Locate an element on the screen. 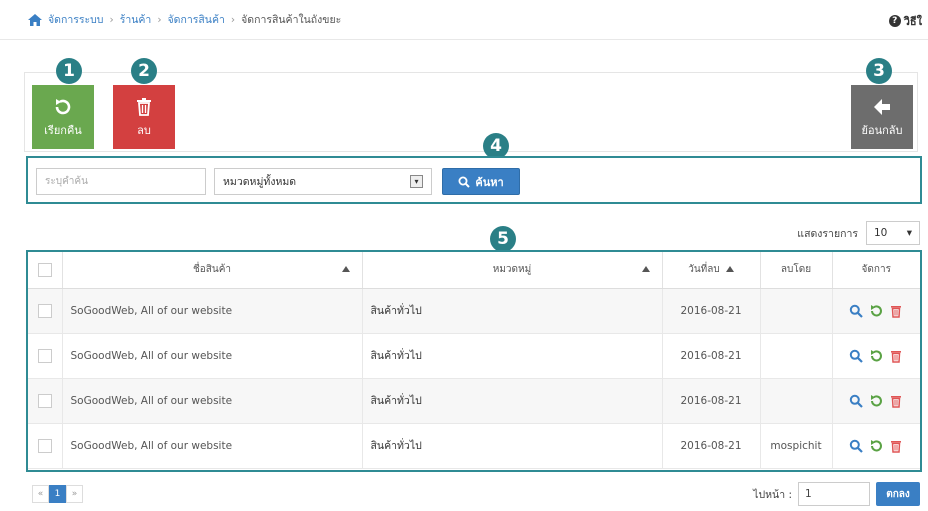 This screenshot has height=511, width=928. breadcrumb-item-system: จัดการระบบ is located at coordinates (75, 19).